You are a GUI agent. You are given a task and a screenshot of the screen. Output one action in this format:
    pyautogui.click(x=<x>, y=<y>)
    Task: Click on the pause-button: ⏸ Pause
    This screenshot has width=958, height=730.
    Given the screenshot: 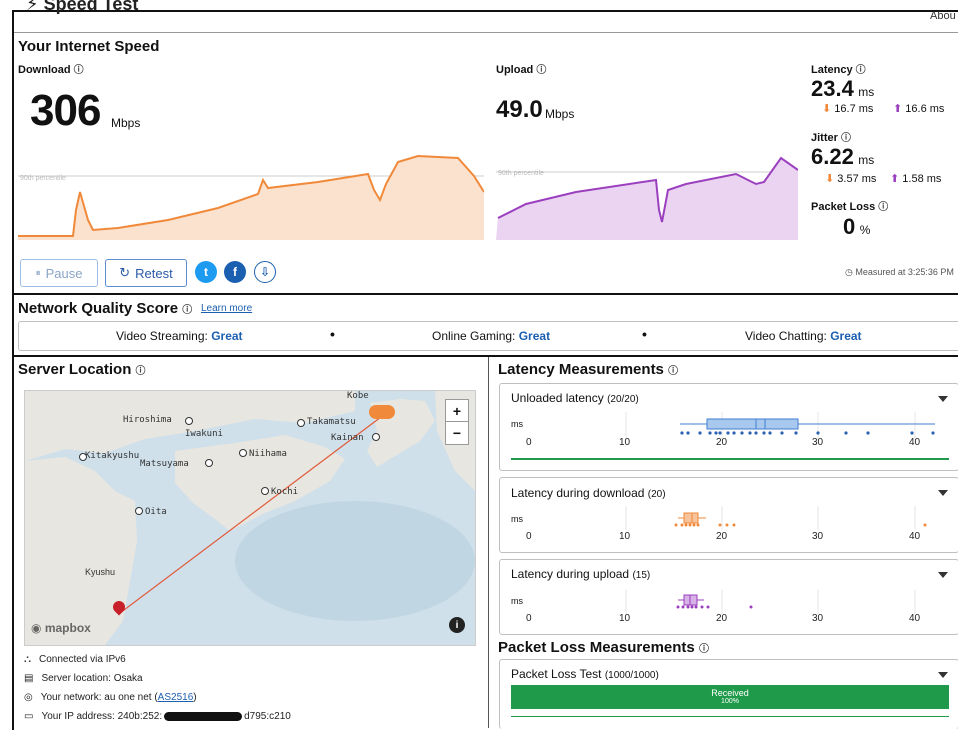 What is the action you would take?
    pyautogui.click(x=59, y=273)
    